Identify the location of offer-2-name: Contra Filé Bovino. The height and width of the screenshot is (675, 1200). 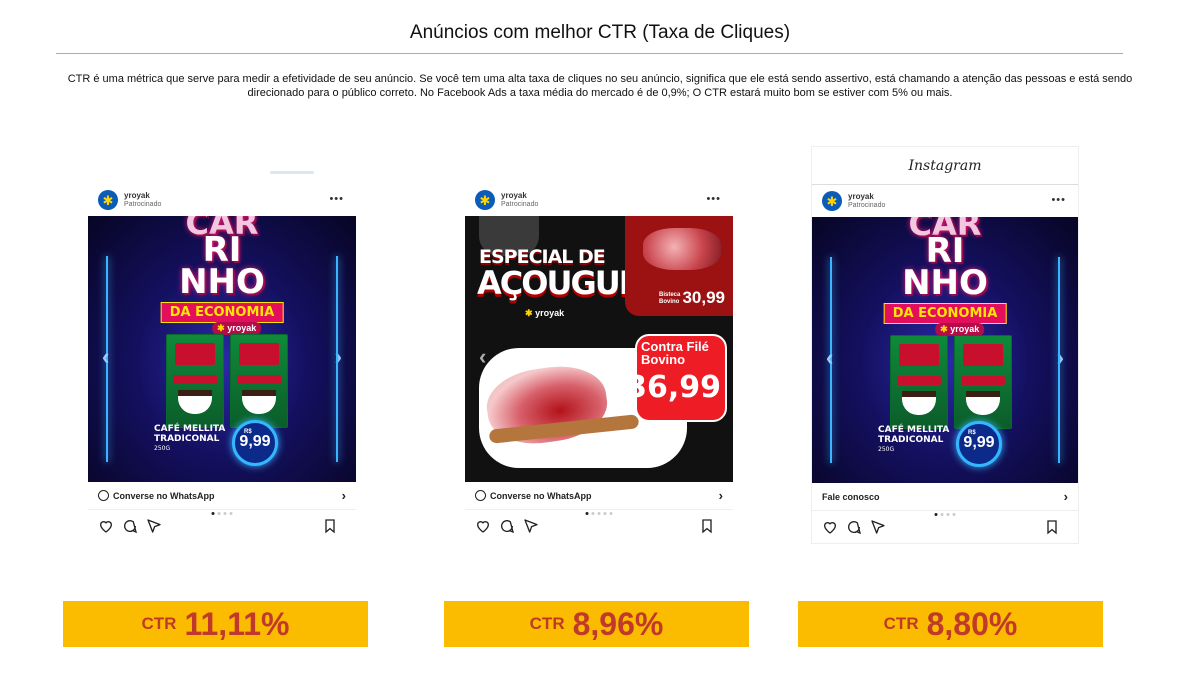
(675, 353).